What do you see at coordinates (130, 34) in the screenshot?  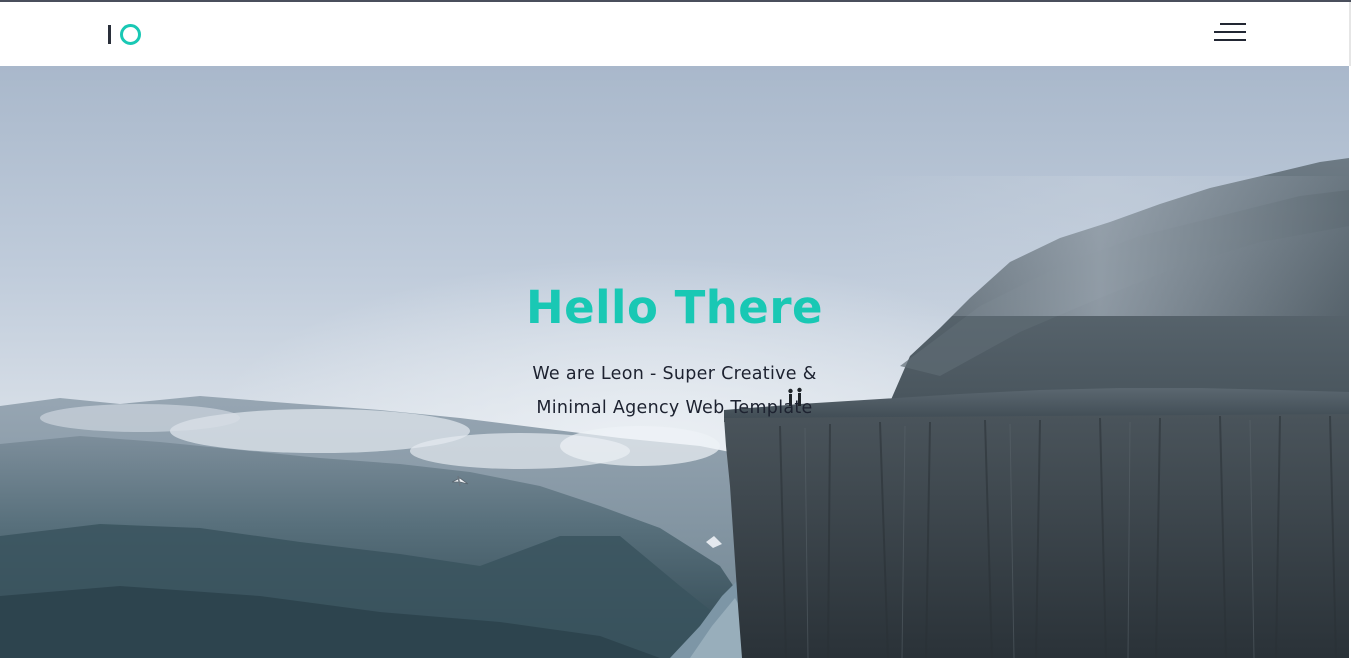 I see `logo-ring-icon` at bounding box center [130, 34].